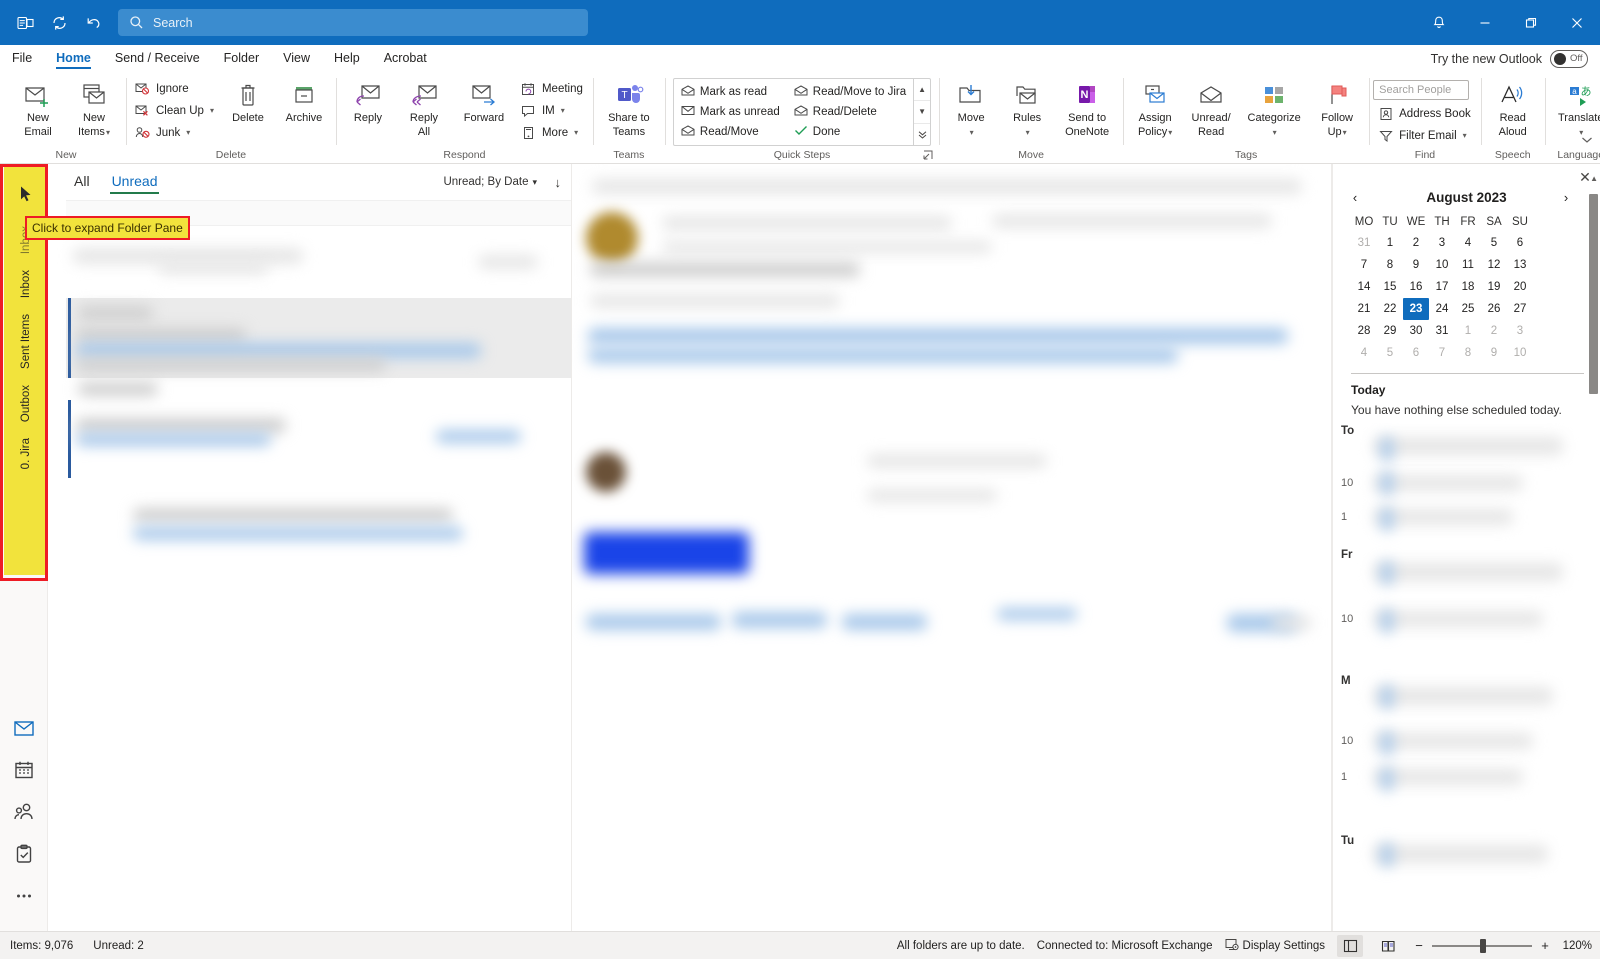  What do you see at coordinates (1416, 287) in the screenshot?
I see `calendar-day: 16` at bounding box center [1416, 287].